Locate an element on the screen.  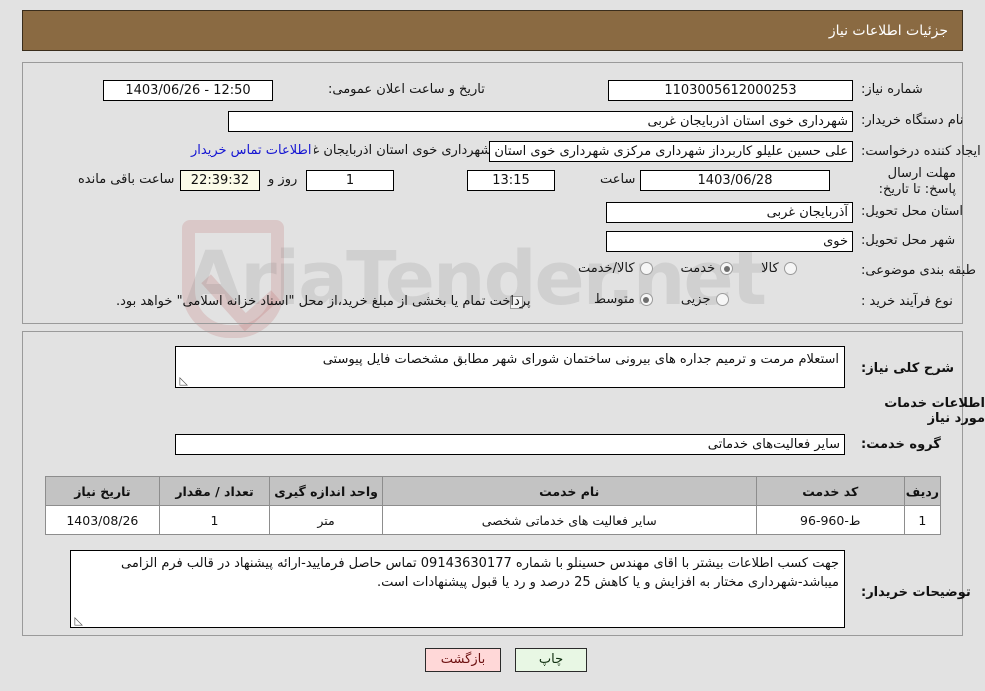
table-header-radif: ردیف is located at coordinates (922, 491).